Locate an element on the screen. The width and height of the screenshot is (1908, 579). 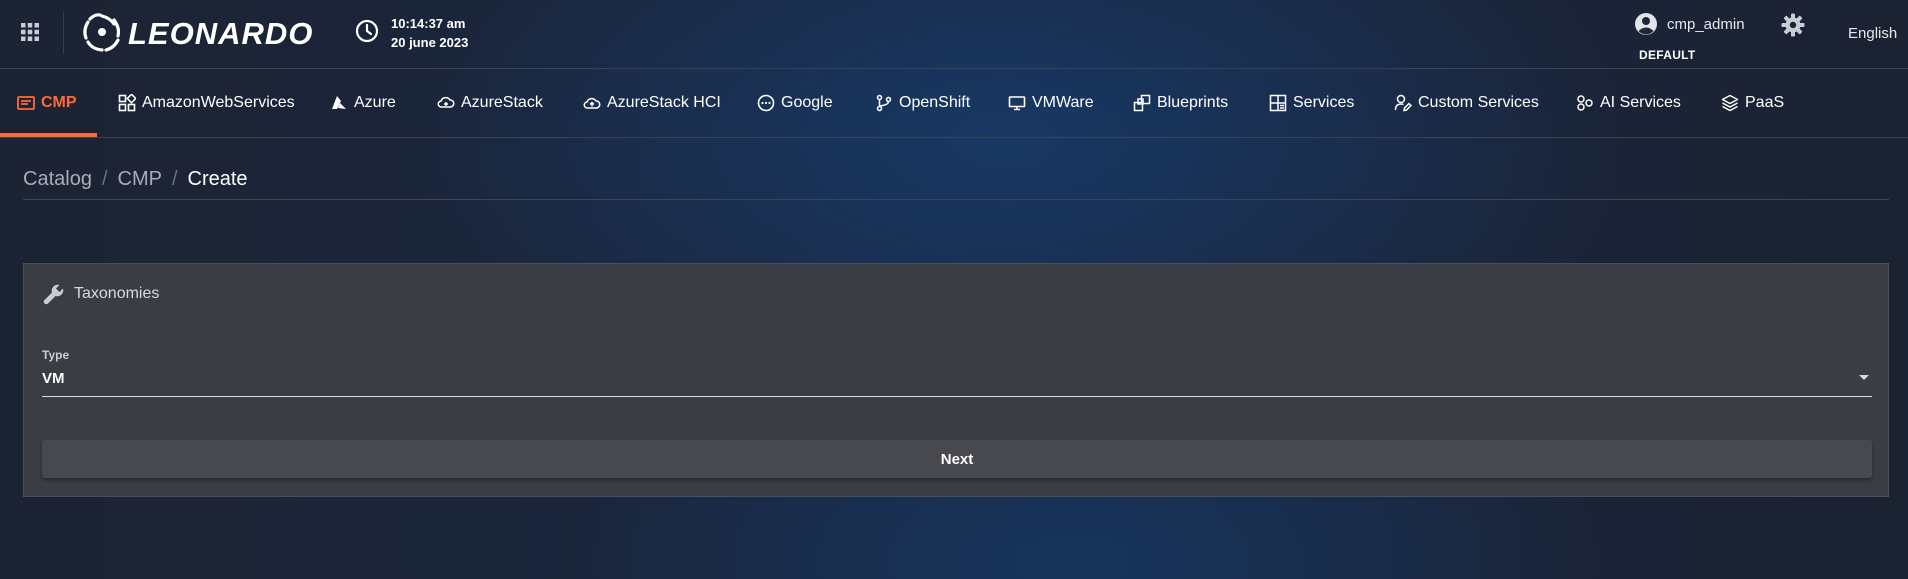
clock-time: 10:14:37 am is located at coordinates (428, 23).